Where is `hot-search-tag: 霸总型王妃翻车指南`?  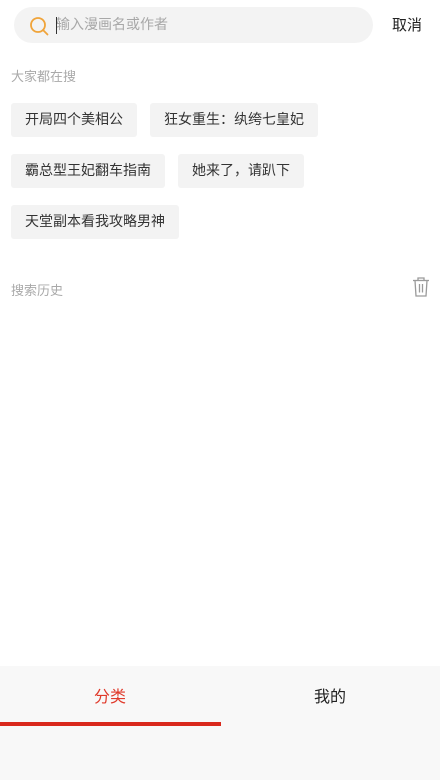
hot-search-tag: 霸总型王妃翻车指南 is located at coordinates (88, 171).